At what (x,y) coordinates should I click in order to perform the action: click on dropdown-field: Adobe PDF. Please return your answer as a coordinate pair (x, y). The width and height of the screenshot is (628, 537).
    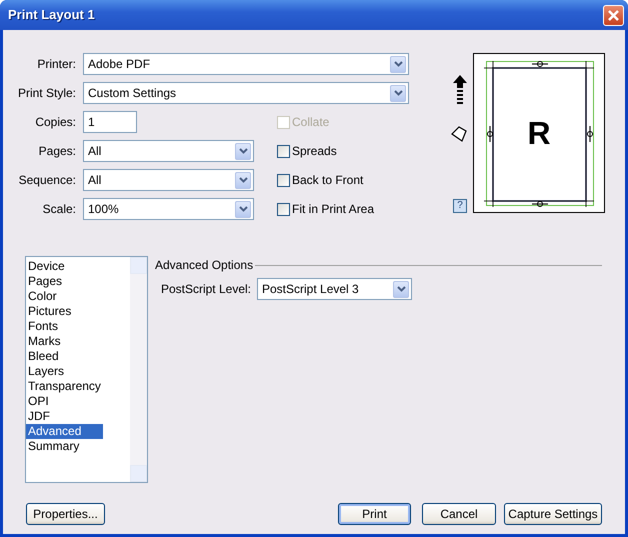
    Looking at the image, I should click on (246, 64).